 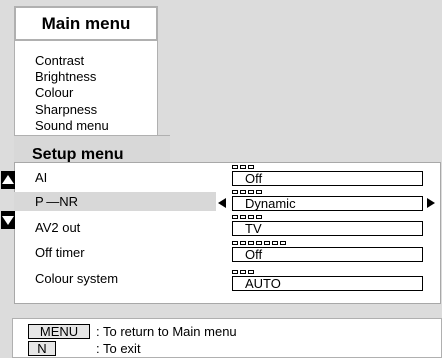 What do you see at coordinates (327, 228) in the screenshot?
I see `av2-out-value-field: TV` at bounding box center [327, 228].